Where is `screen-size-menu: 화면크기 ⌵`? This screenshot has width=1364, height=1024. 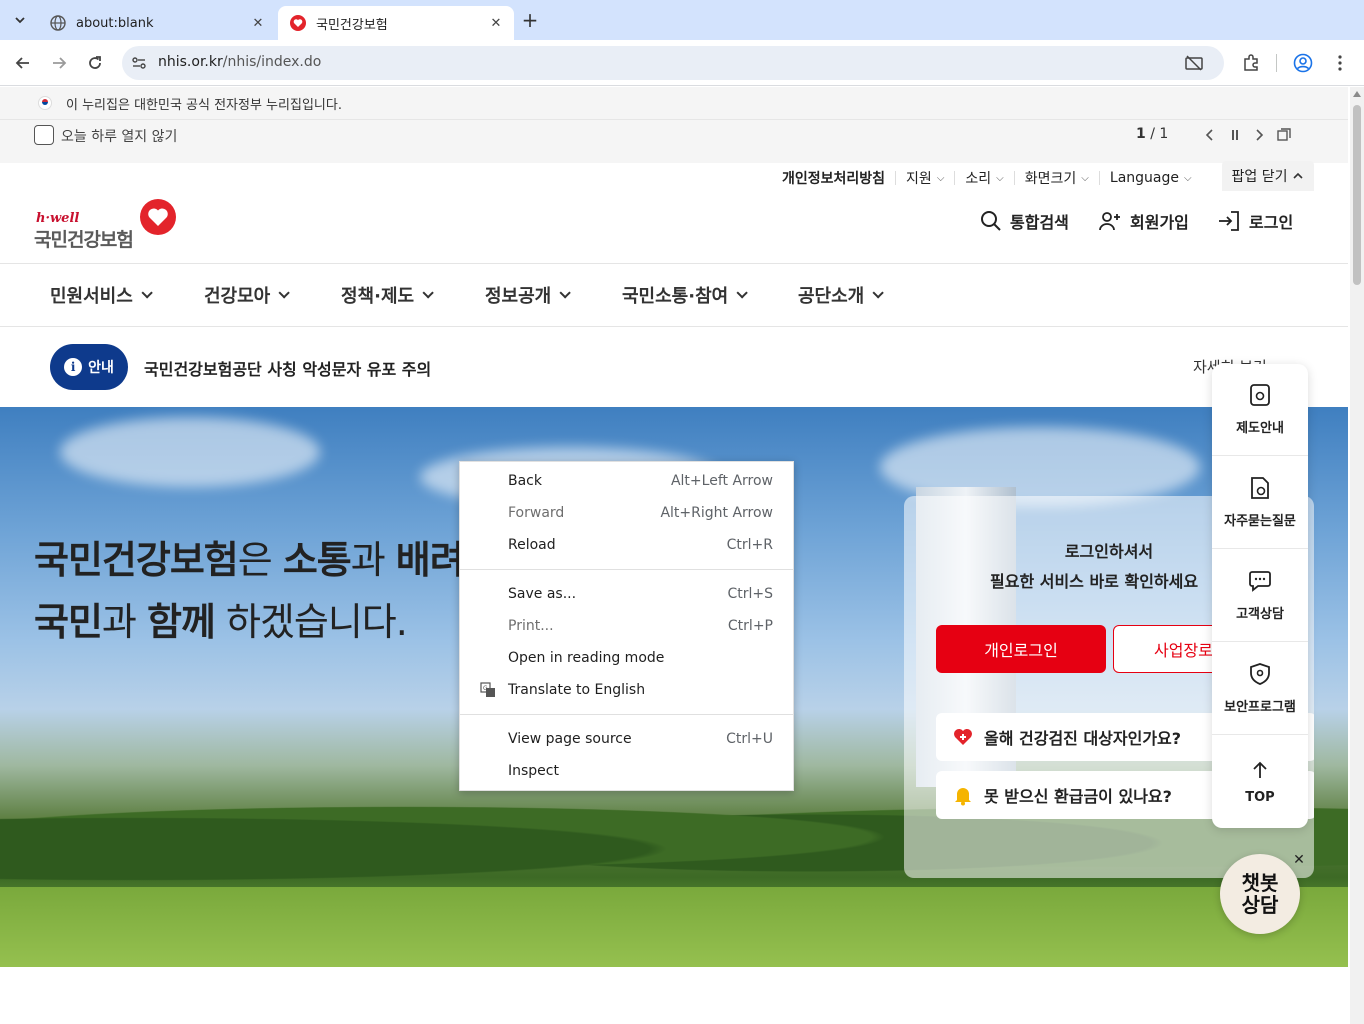 screen-size-menu: 화면크기 ⌵ is located at coordinates (1056, 179).